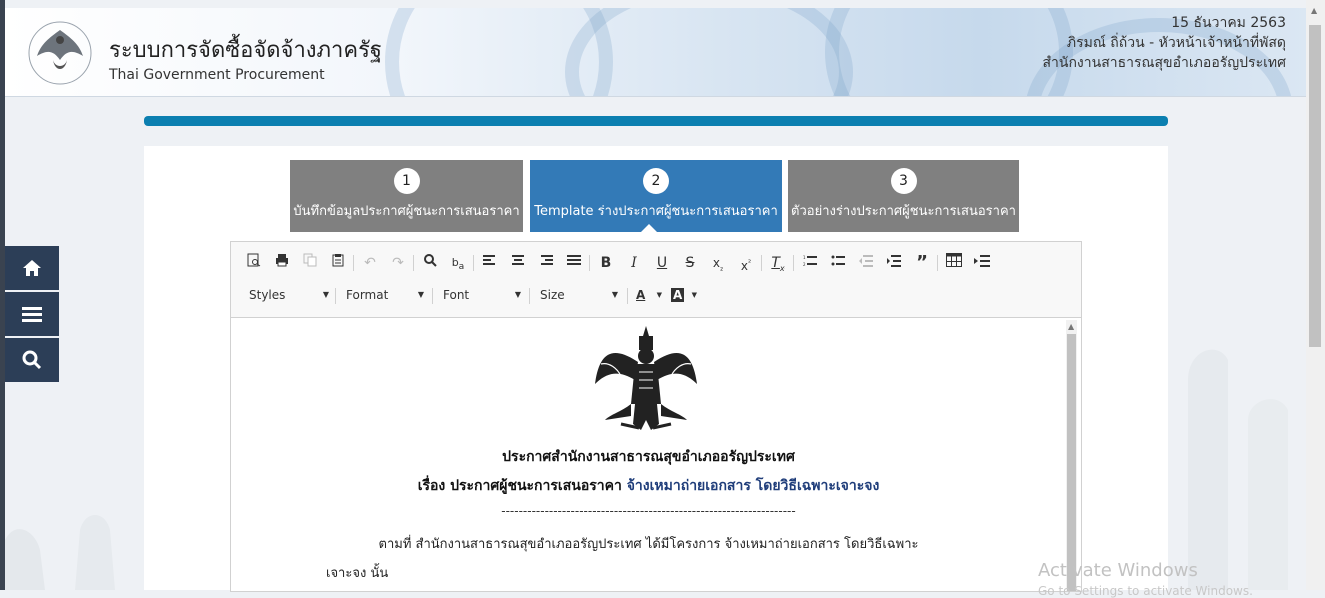  Describe the element at coordinates (684, 295) in the screenshot. I see `bg-color-icon: A ▼` at that location.